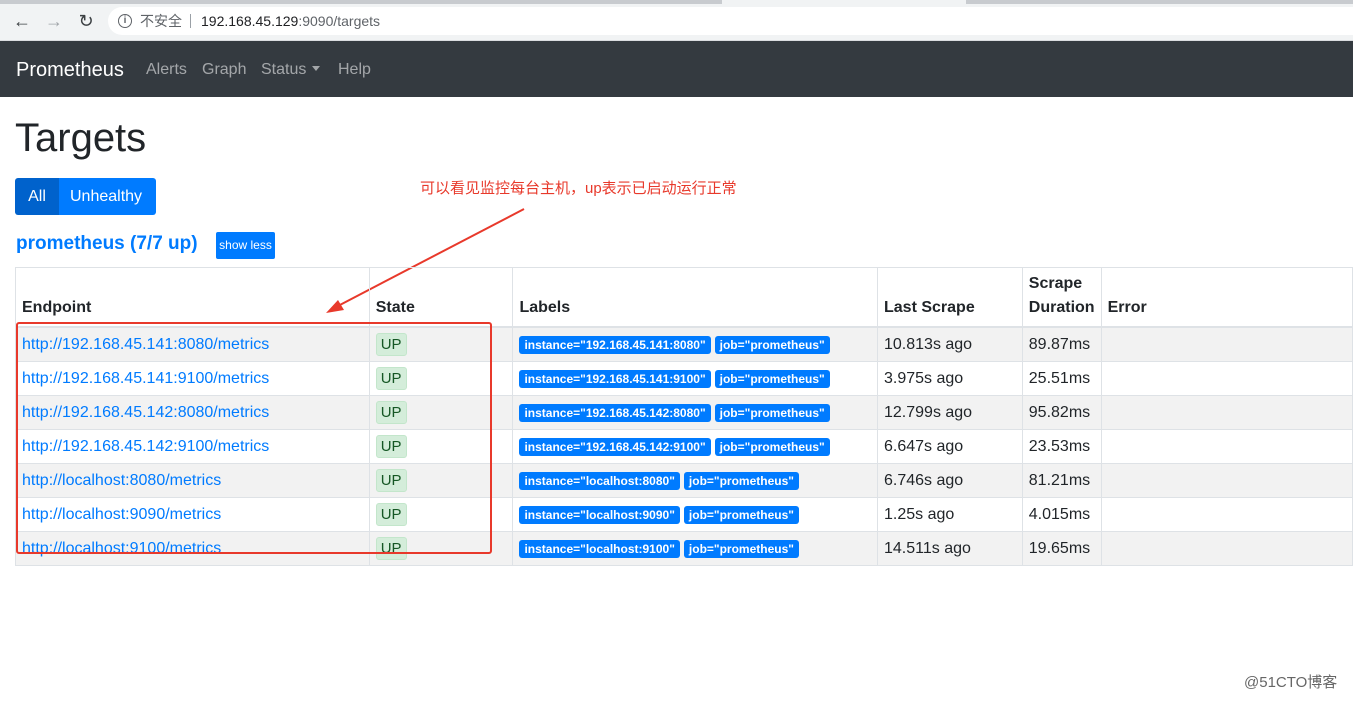 Image resolution: width=1353 pixels, height=701 pixels. What do you see at coordinates (615, 378) in the screenshot?
I see `instance-label-badge: instance="192.168.45.141:9100"` at bounding box center [615, 378].